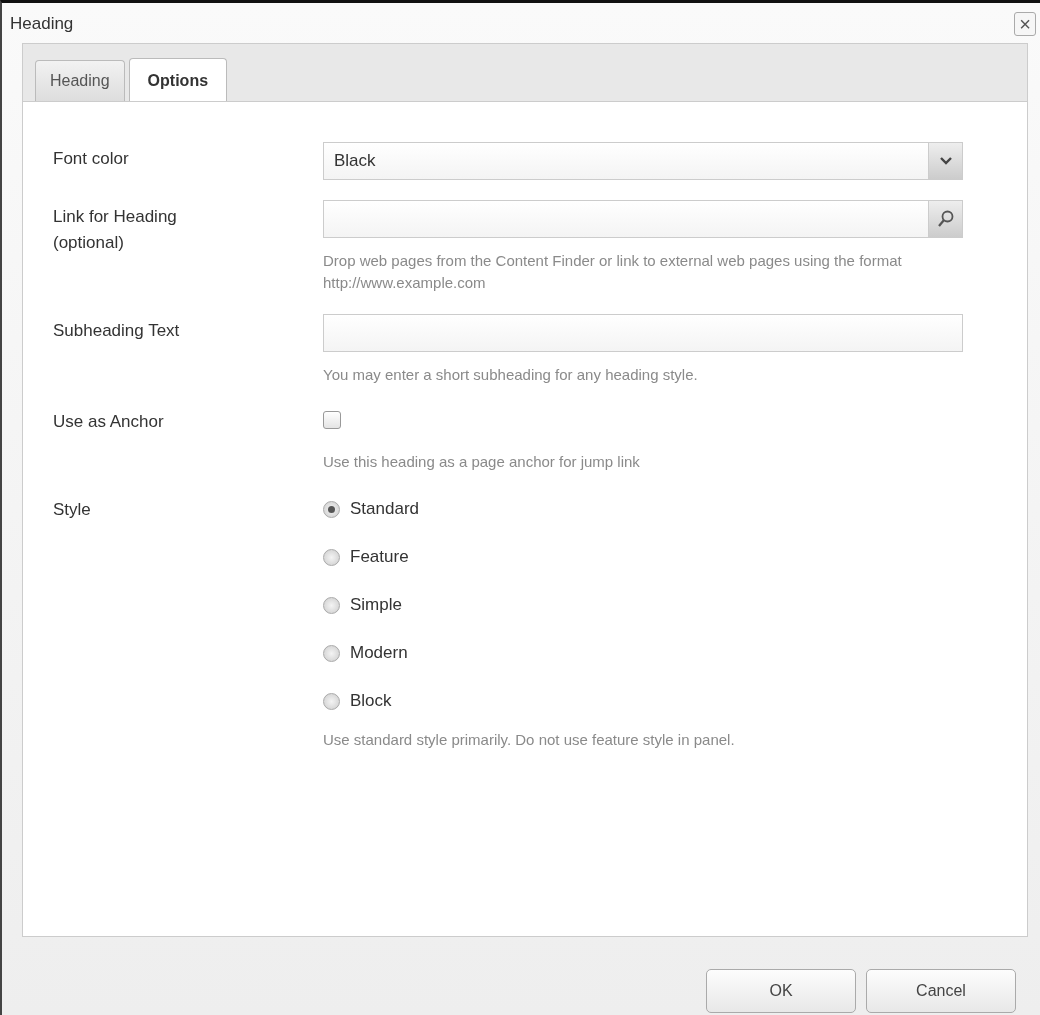 The image size is (1040, 1015). I want to click on dialog-button: Cancel, so click(941, 991).